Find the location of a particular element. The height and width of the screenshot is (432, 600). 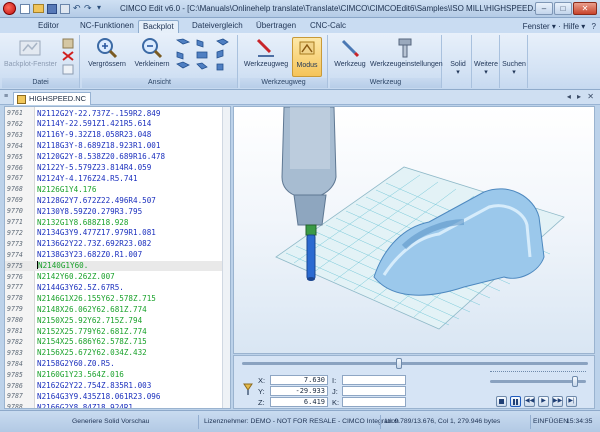

group-werkzeug: Werkzeug Werkzeugeinstellungen Werkzeug is located at coordinates (386, 61).